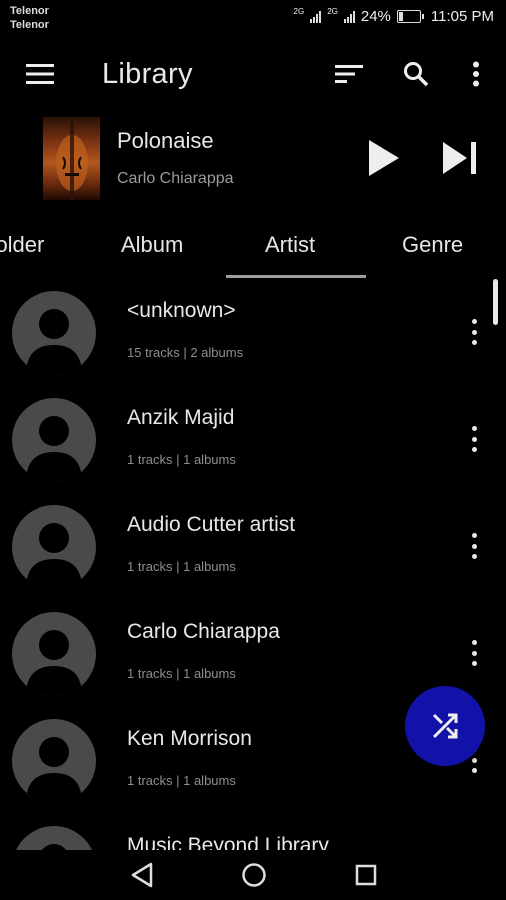  Describe the element at coordinates (181, 310) in the screenshot. I see `artist-name: <unknown>` at that location.